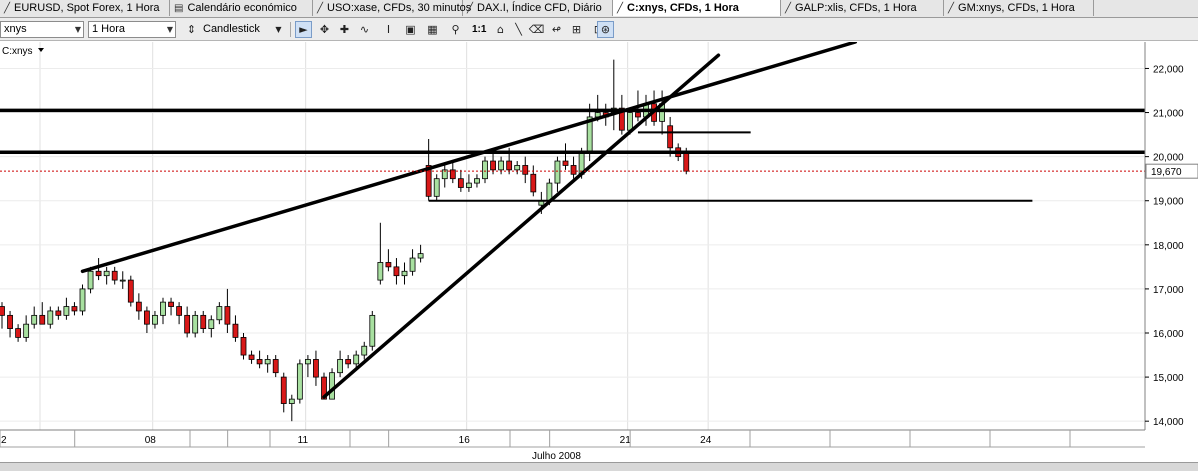 The height and width of the screenshot is (471, 1198). Describe the element at coordinates (388, 29) in the screenshot. I see `text-icon: I` at that location.